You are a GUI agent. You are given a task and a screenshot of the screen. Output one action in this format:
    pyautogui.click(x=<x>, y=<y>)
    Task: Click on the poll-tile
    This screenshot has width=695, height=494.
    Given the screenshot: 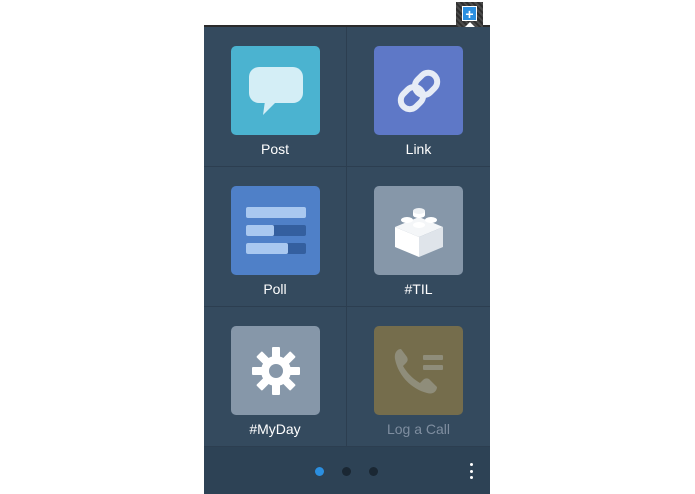 What is the action you would take?
    pyautogui.click(x=275, y=230)
    